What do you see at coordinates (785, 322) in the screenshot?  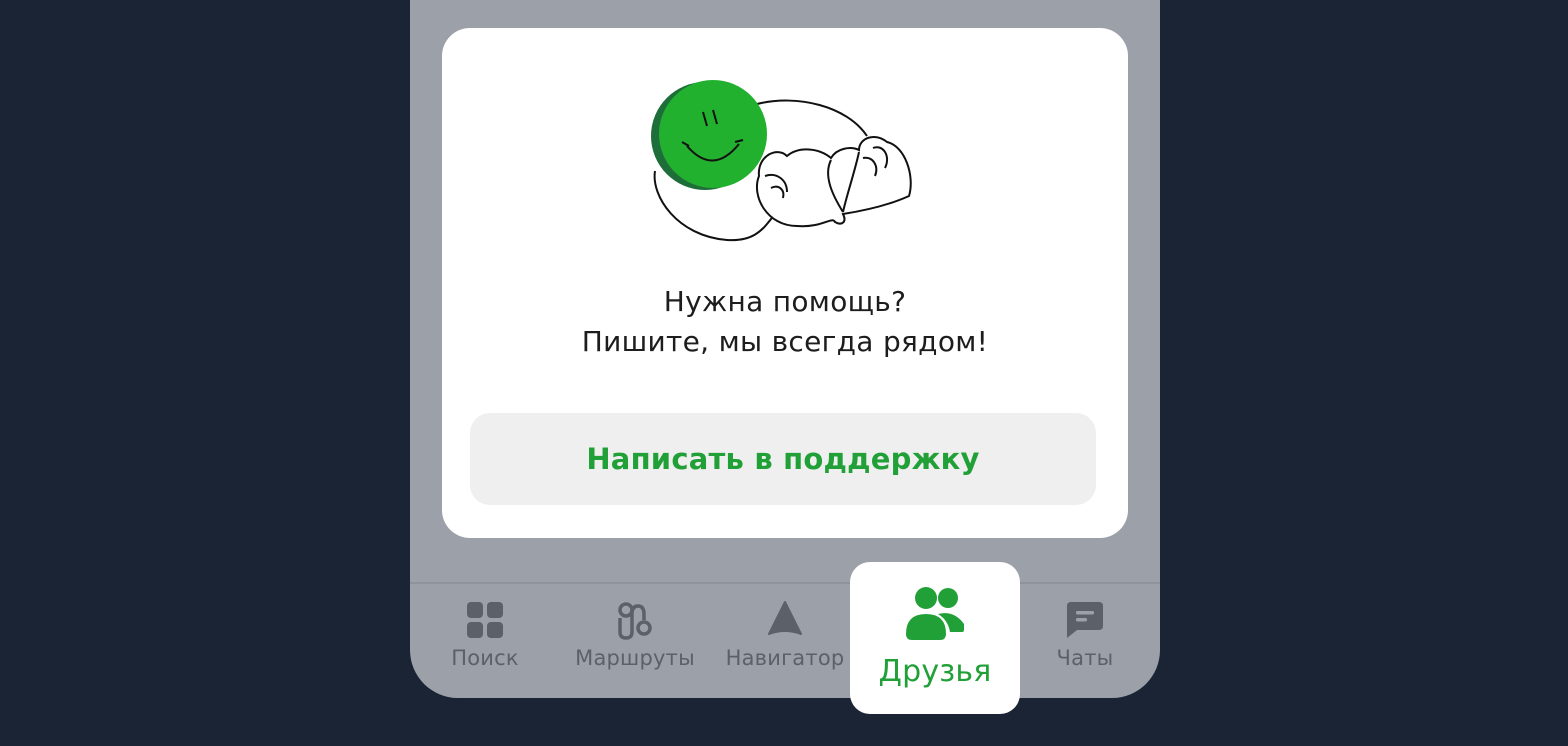 I see `support-message: Нужна помощь? Пишите, мы всегда рядом!` at bounding box center [785, 322].